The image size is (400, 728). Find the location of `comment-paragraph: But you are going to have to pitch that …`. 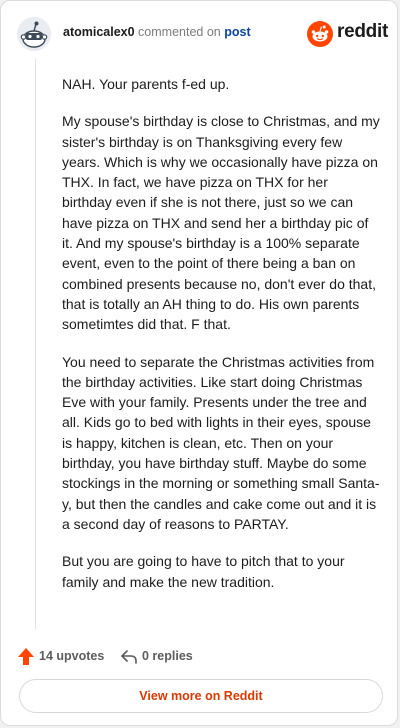

comment-paragraph: But you are going to have to pitch that … is located at coordinates (203, 571).